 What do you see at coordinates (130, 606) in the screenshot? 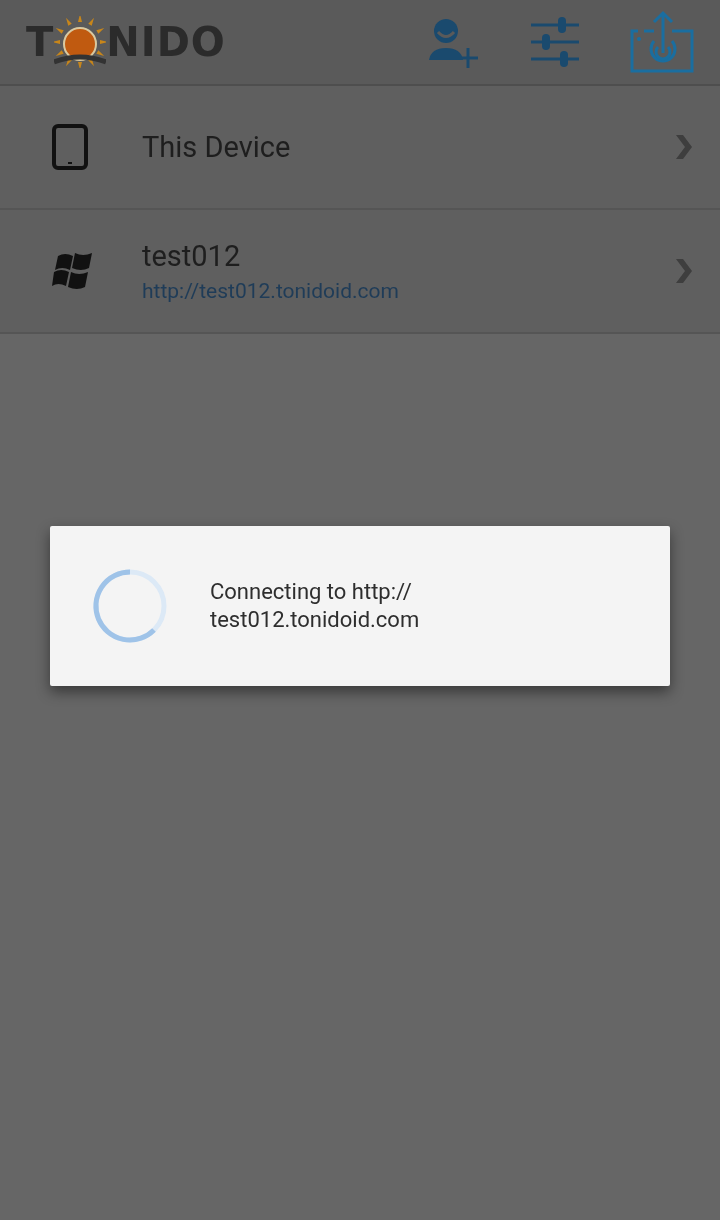
I see `spinner-icon` at bounding box center [130, 606].